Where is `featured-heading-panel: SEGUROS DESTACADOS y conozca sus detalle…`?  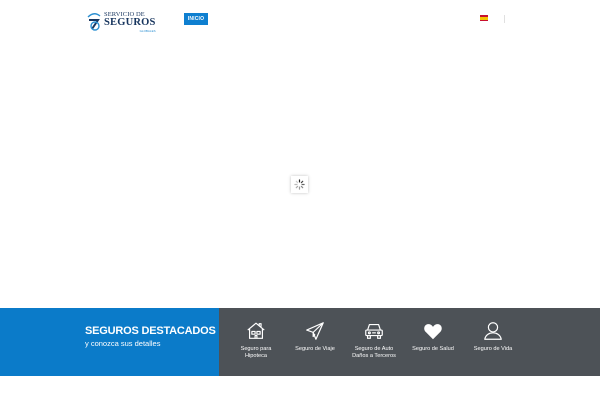
featured-heading-panel: SEGUROS DESTACADOS y conozca sus detalle… is located at coordinates (109, 342).